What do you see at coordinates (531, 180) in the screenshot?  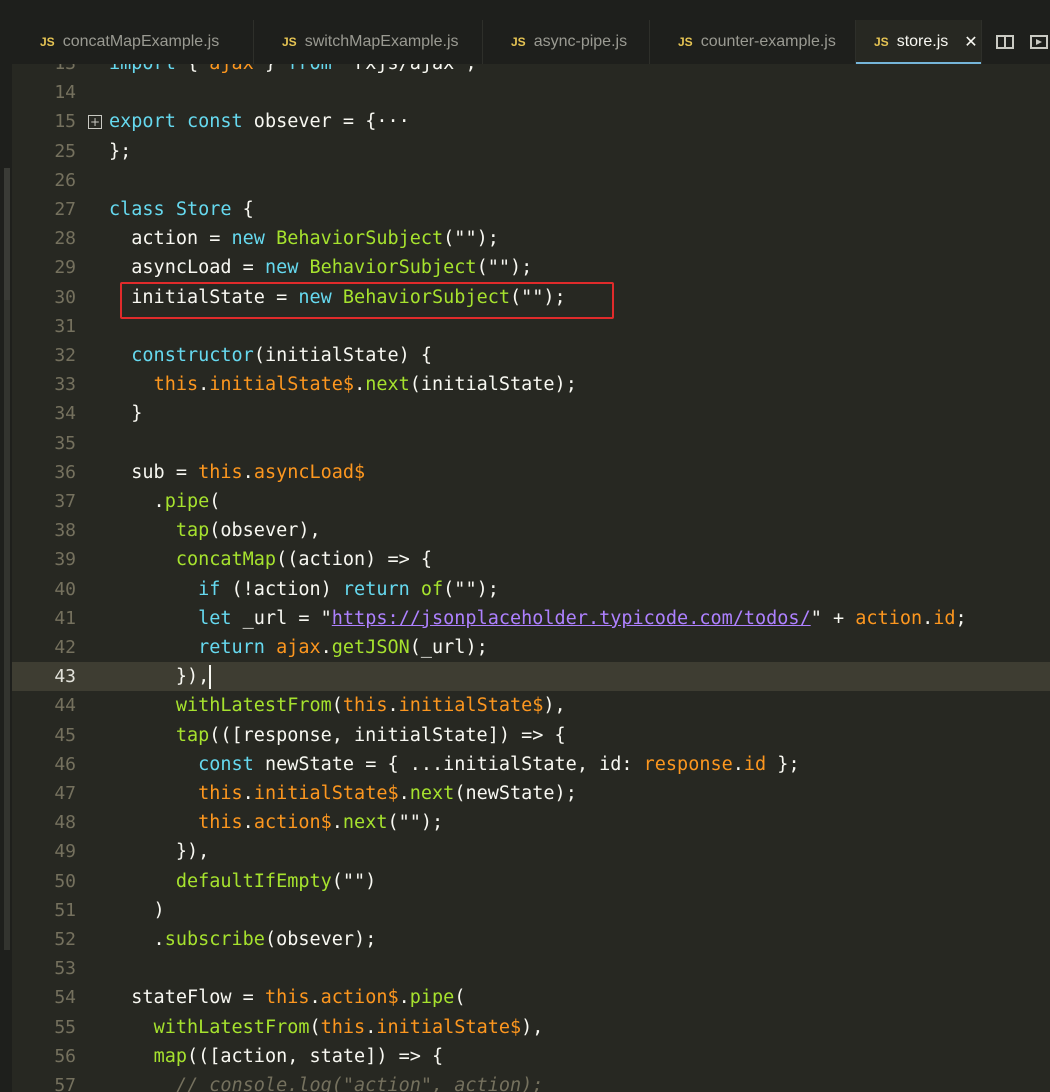 I see `code-line: 26` at bounding box center [531, 180].